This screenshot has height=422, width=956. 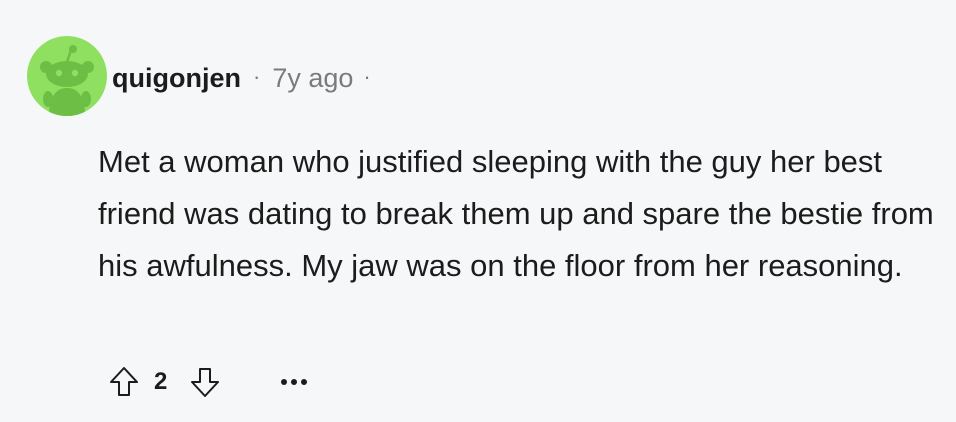 I want to click on author-username: quigonjen, so click(x=176, y=78).